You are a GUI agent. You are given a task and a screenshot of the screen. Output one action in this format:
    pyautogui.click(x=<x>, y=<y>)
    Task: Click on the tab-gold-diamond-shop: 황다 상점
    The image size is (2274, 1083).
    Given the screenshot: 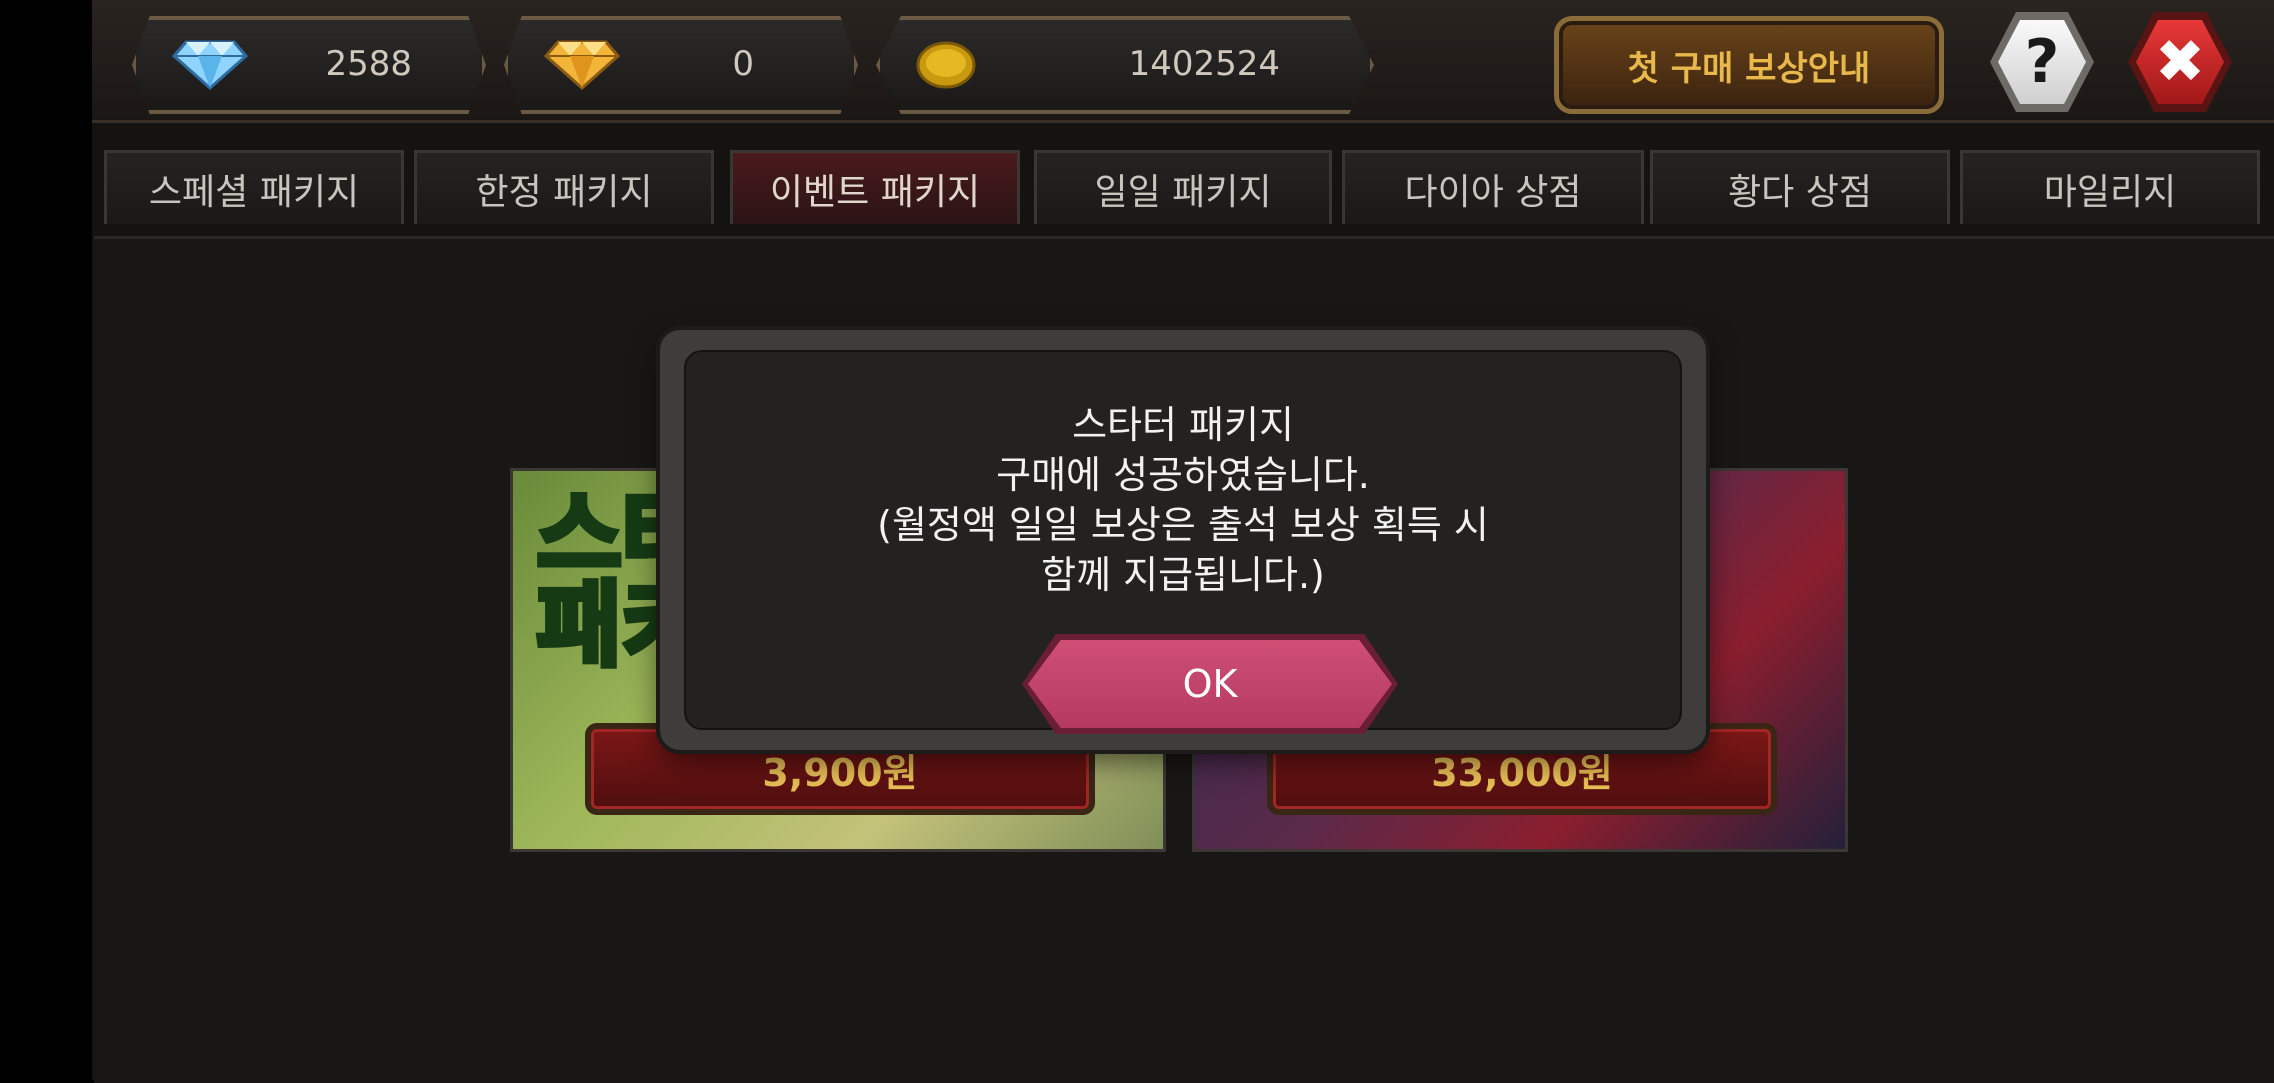 What is the action you would take?
    pyautogui.click(x=1800, y=187)
    